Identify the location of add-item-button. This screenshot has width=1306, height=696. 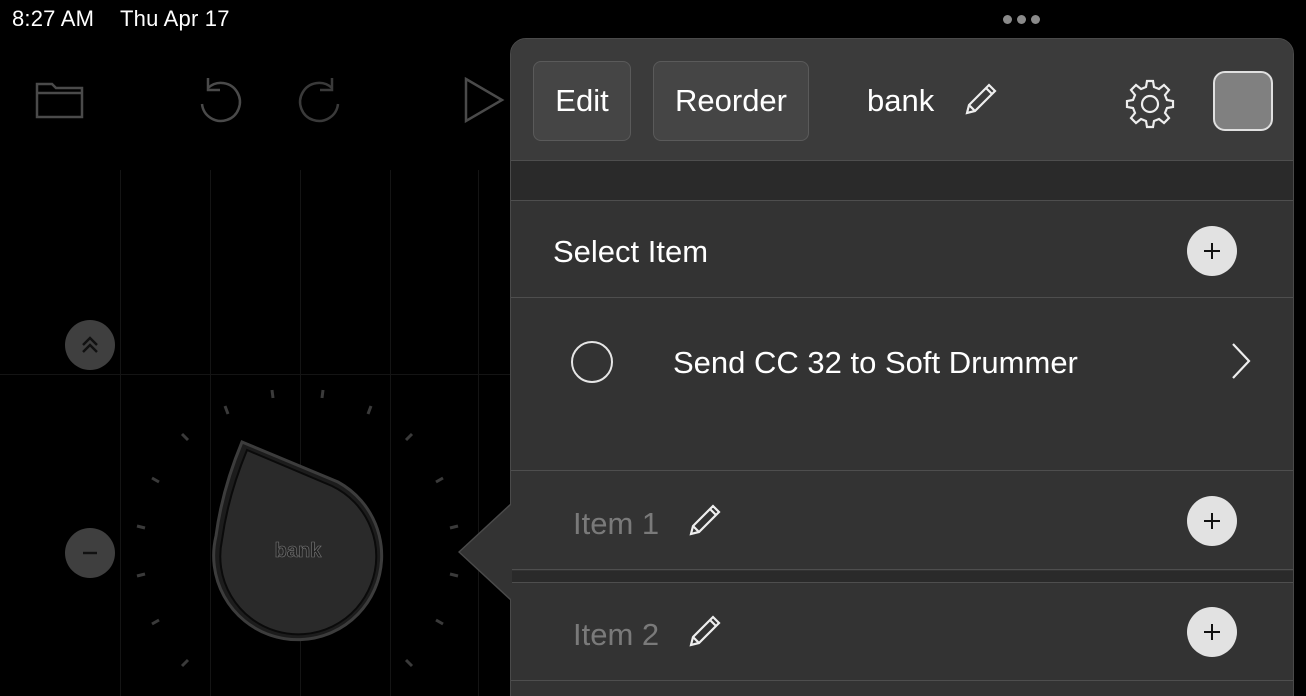
(1212, 251).